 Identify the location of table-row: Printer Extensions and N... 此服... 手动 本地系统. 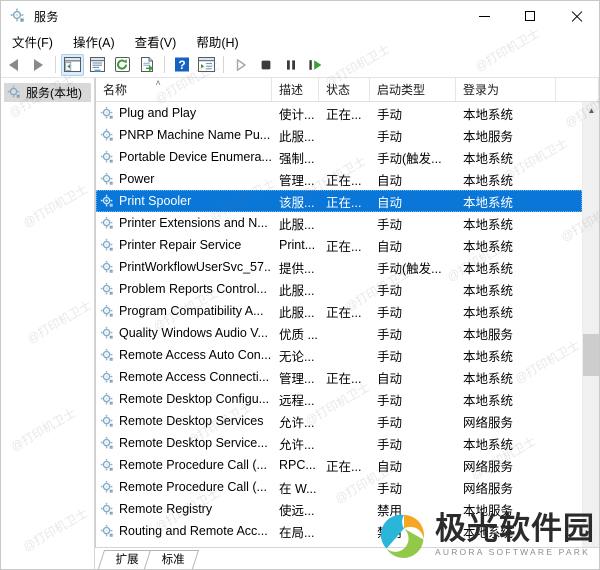
(339, 223).